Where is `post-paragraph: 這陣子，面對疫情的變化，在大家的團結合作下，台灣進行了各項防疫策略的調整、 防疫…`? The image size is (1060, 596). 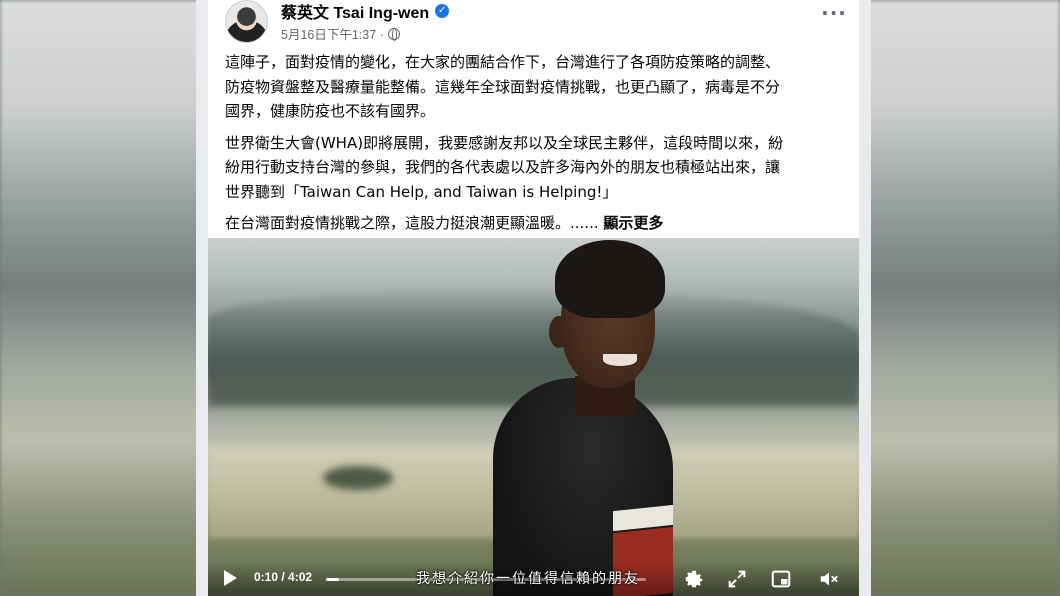 post-paragraph: 這陣子，面對疫情的變化，在大家的團結合作下，台灣進行了各項防疫策略的調整、 防疫… is located at coordinates (503, 86).